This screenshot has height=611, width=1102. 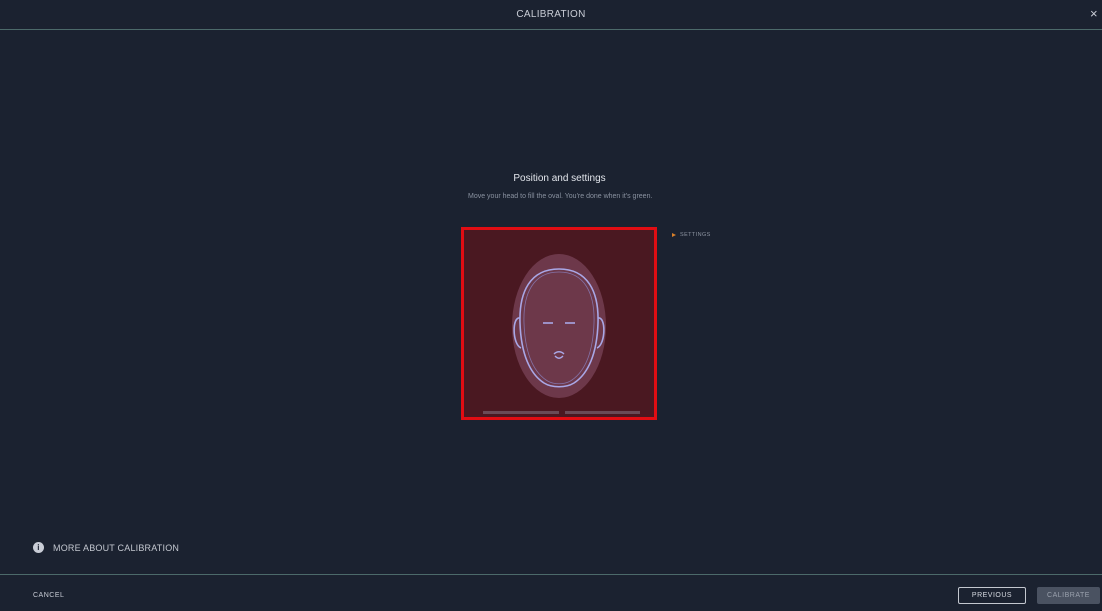 I want to click on previous-button: PREVIOUS, so click(x=992, y=595).